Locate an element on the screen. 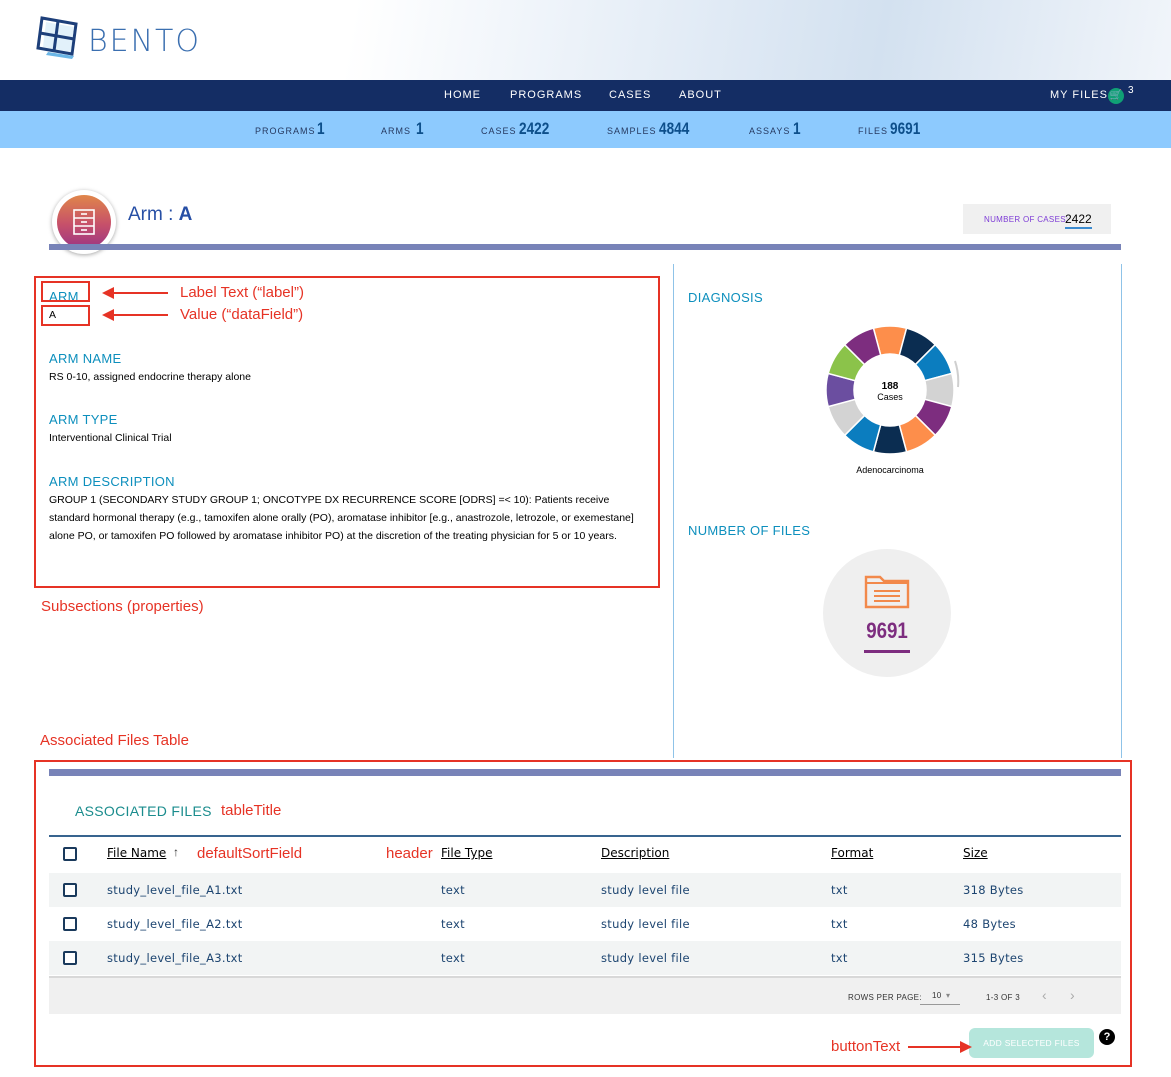  table-pagination is located at coordinates (585, 995).